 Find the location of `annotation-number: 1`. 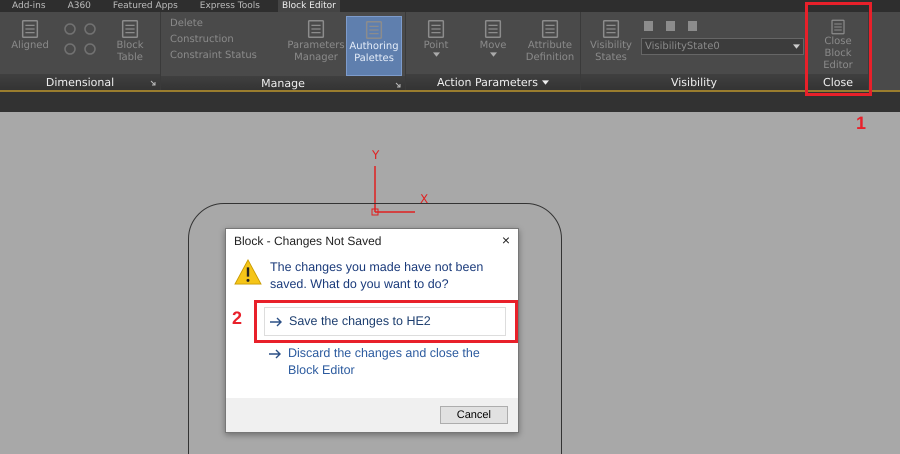

annotation-number: 1 is located at coordinates (861, 123).